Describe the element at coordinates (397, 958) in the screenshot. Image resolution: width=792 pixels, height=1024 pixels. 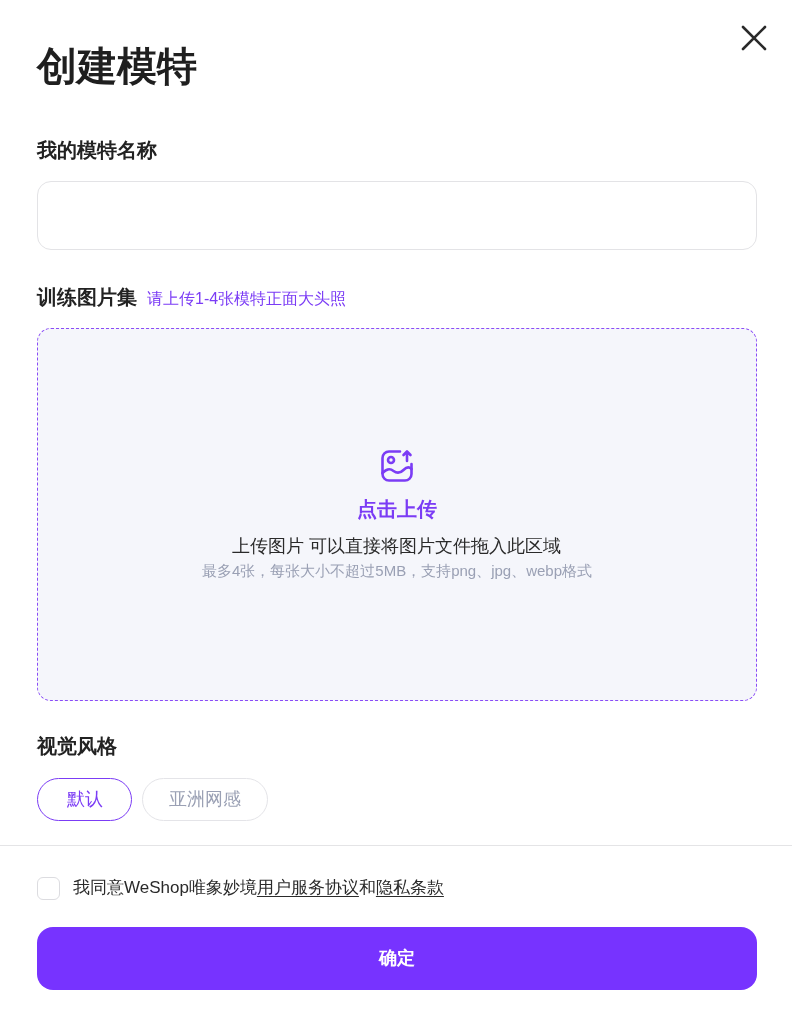
I see `confirm-button: 确定` at that location.